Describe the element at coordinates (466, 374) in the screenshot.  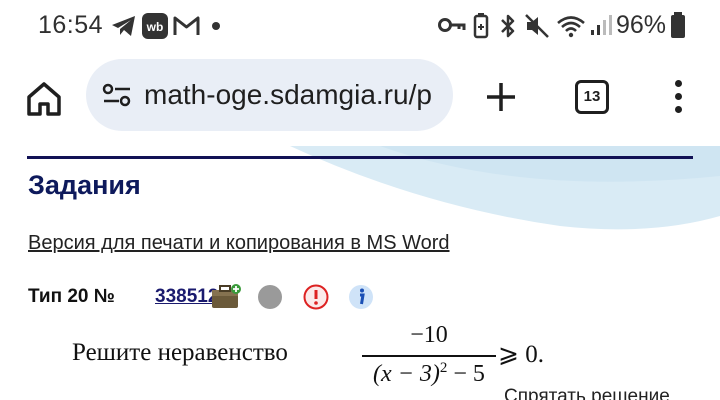
I see `denominator-right: − 5` at that location.